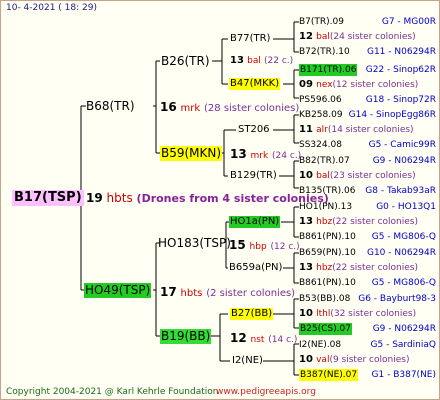 This screenshot has height=400, width=440. I want to click on gen1-top-num: 16, so click(168, 107).